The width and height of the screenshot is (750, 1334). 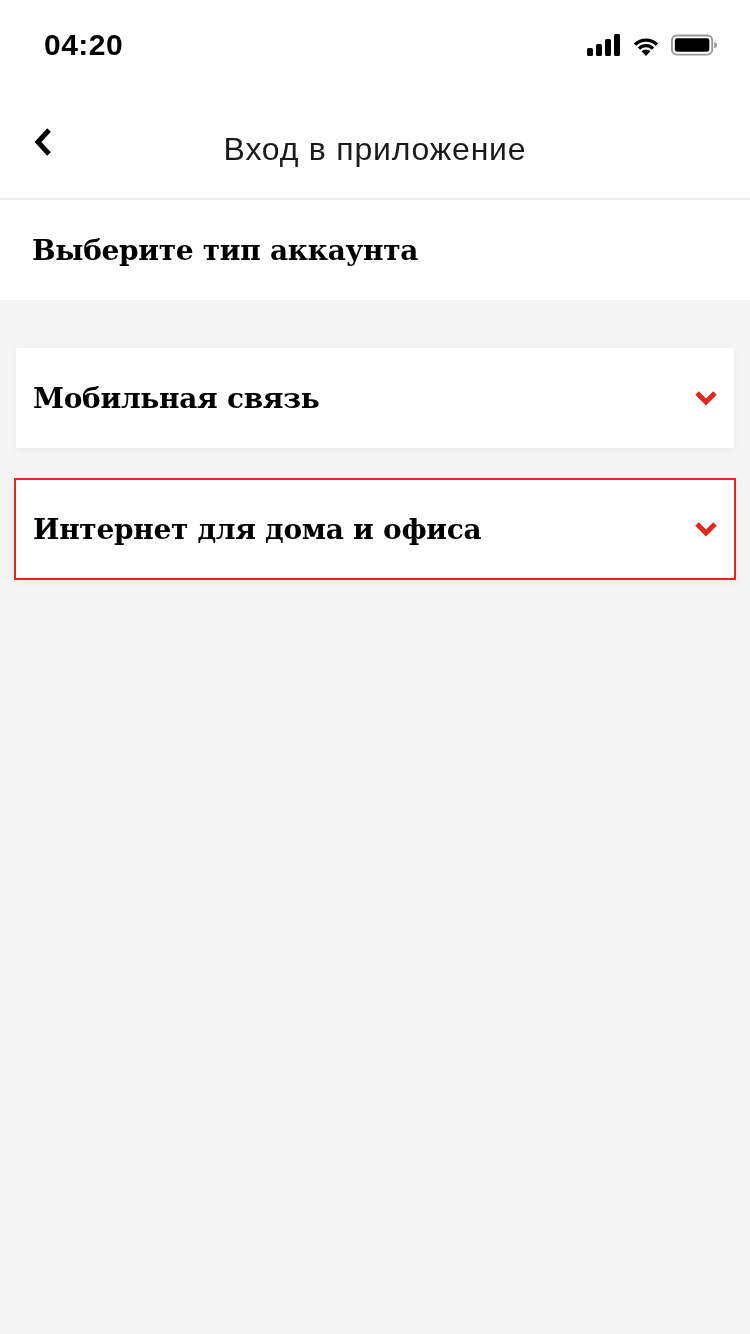 What do you see at coordinates (694, 45) in the screenshot?
I see `battery-icon` at bounding box center [694, 45].